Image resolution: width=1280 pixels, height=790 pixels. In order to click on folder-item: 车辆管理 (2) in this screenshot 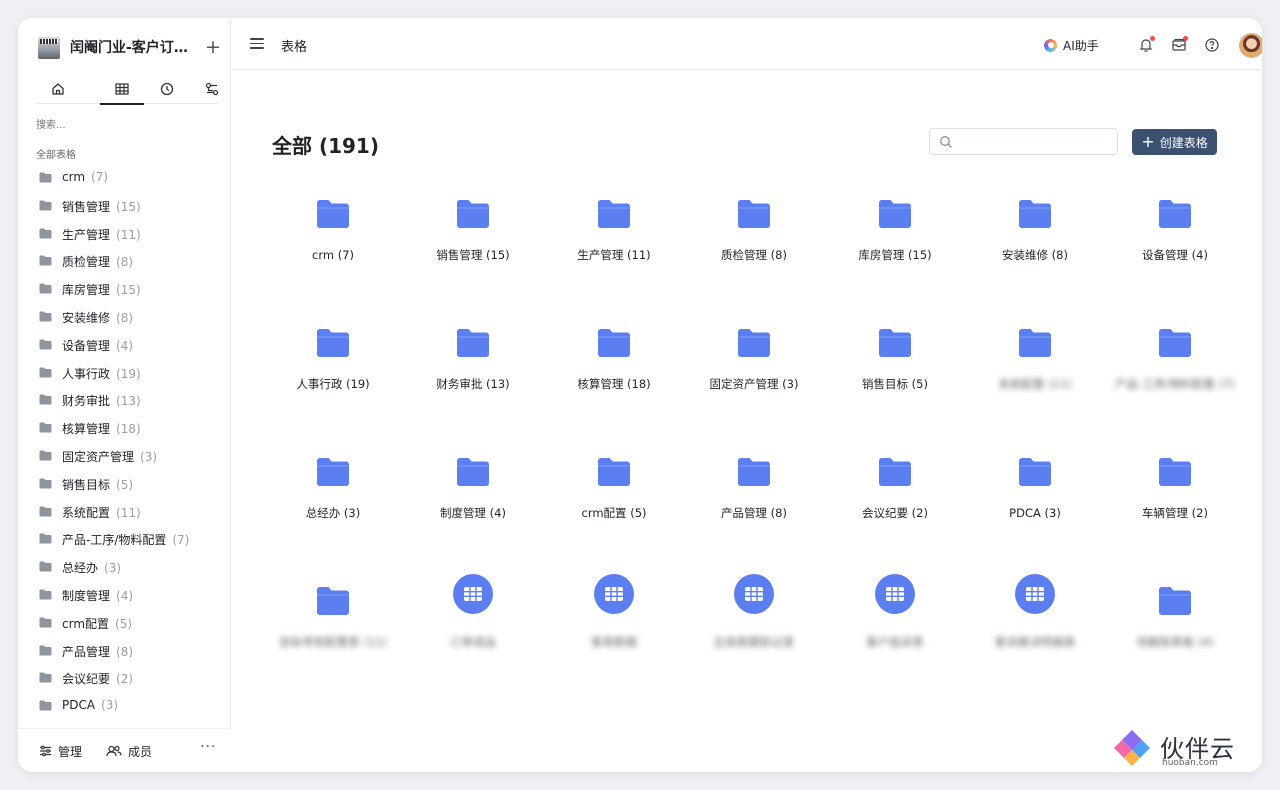, I will do `click(1175, 507)`.